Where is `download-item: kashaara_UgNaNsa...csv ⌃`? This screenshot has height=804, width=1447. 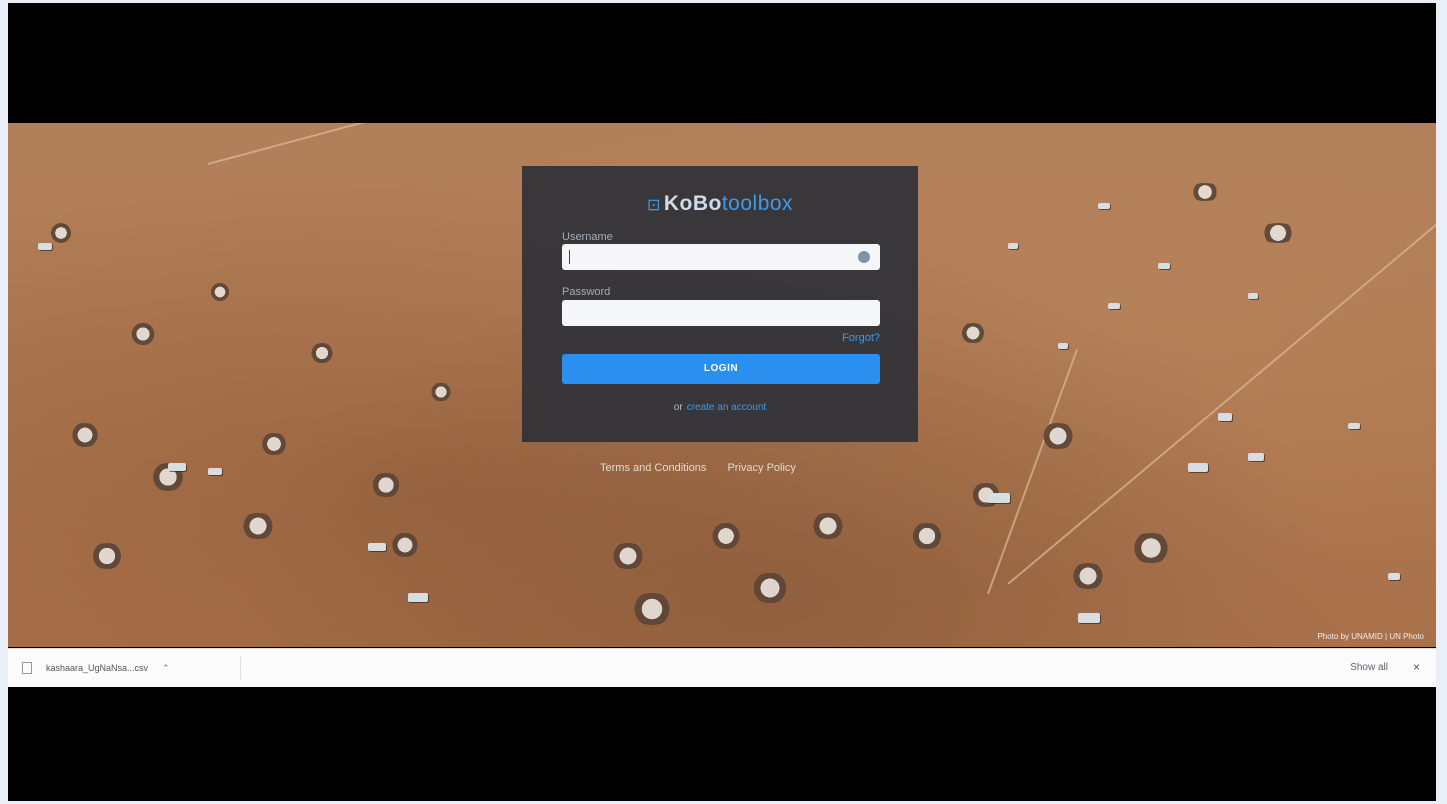 download-item: kashaara_UgNaNsa...csv ⌃ is located at coordinates (96, 668).